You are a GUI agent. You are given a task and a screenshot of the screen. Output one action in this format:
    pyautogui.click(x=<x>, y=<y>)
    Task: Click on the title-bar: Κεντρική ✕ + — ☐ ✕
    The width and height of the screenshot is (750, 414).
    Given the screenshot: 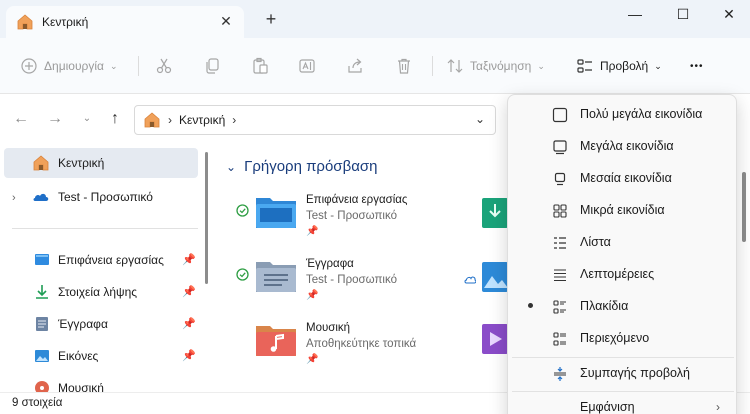 What is the action you would take?
    pyautogui.click(x=375, y=19)
    